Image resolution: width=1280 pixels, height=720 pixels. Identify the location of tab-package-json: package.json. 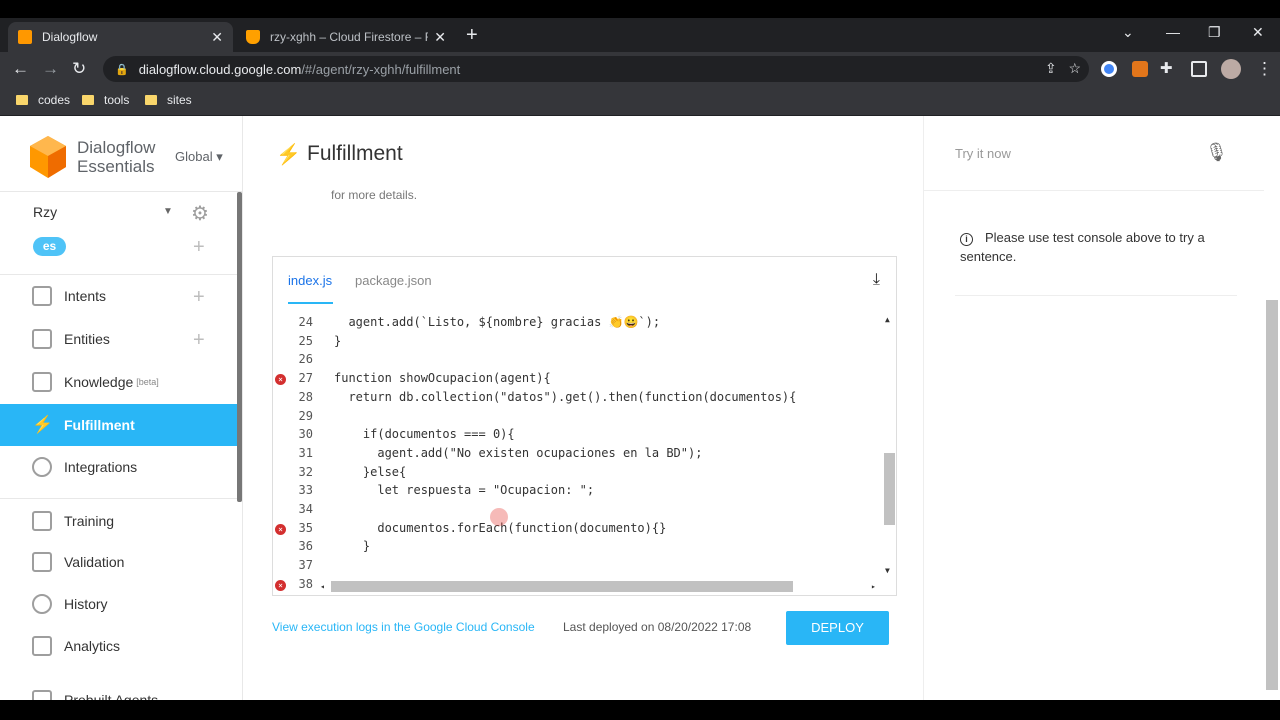
(393, 280).